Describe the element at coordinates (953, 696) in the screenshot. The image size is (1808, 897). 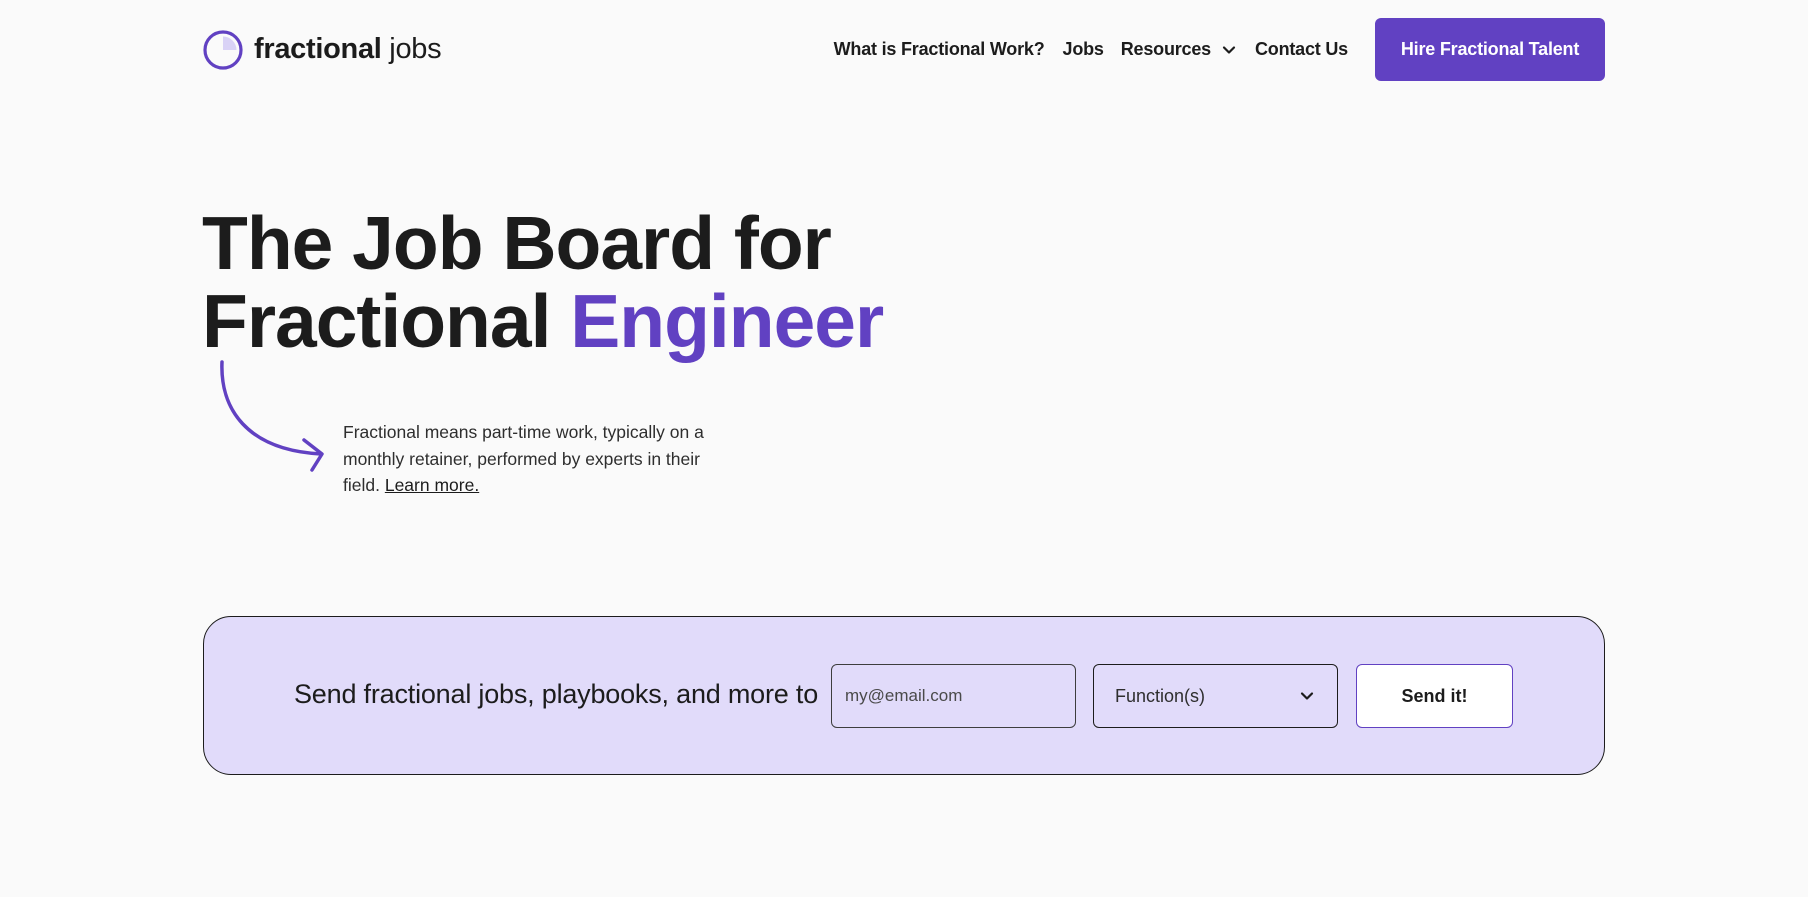
I see `email-input` at that location.